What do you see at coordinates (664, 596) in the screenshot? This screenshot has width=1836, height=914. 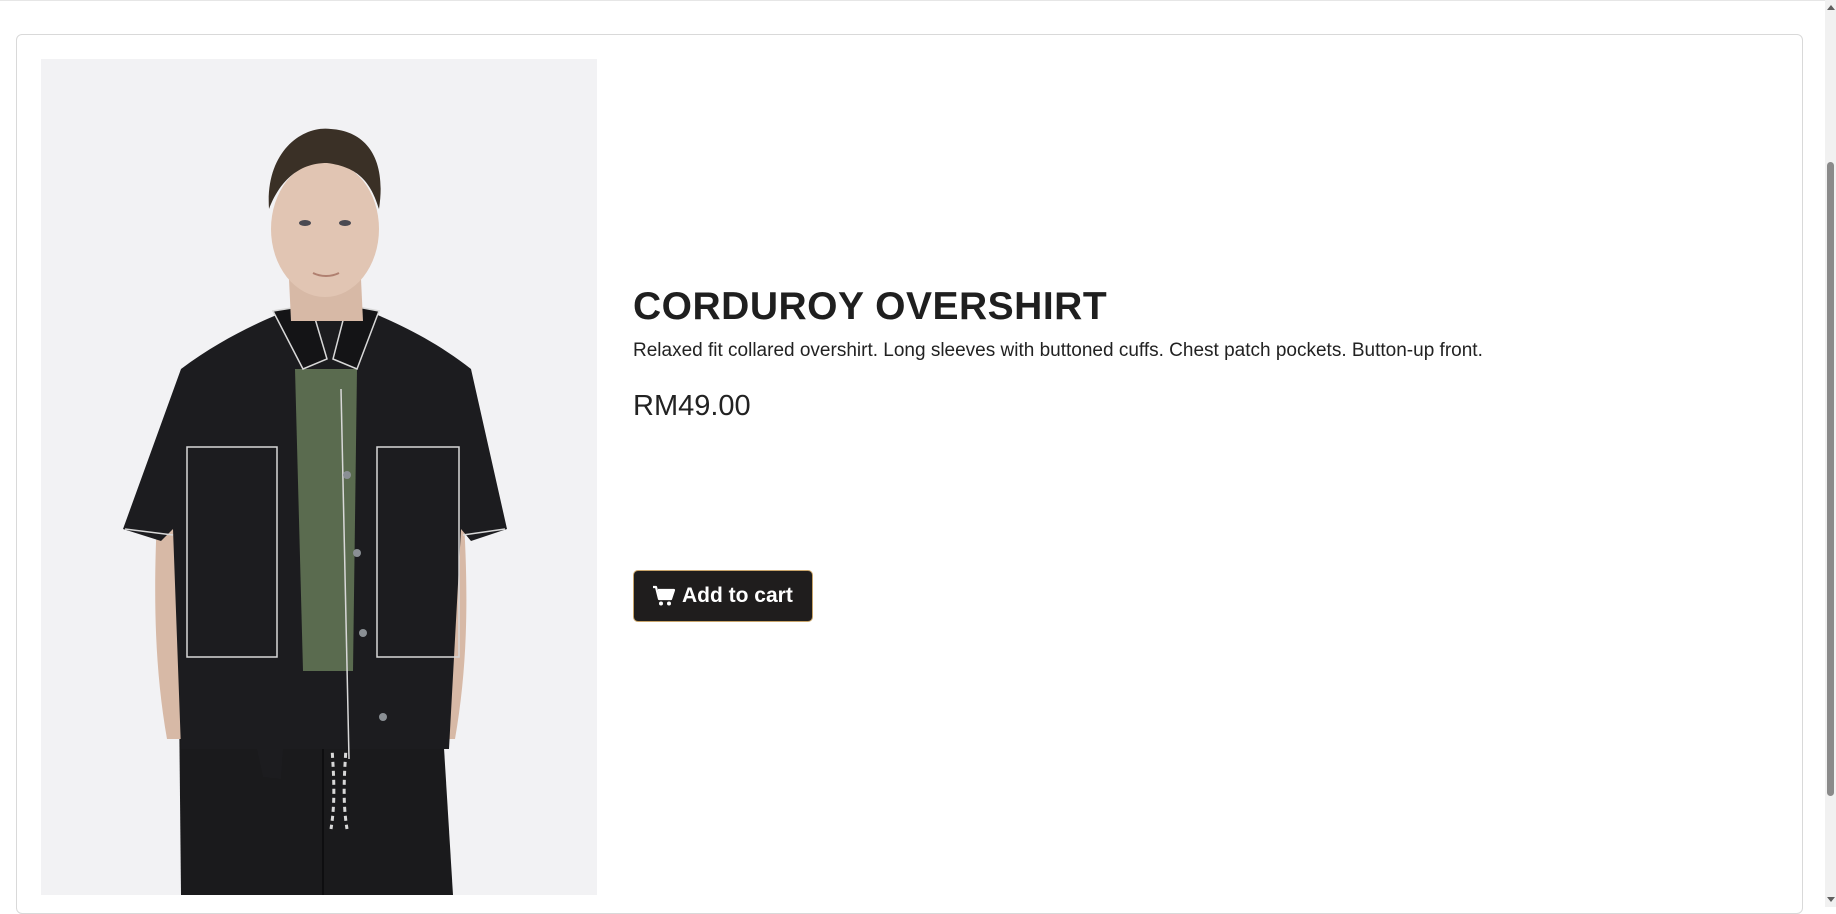 I see `cart-icon` at bounding box center [664, 596].